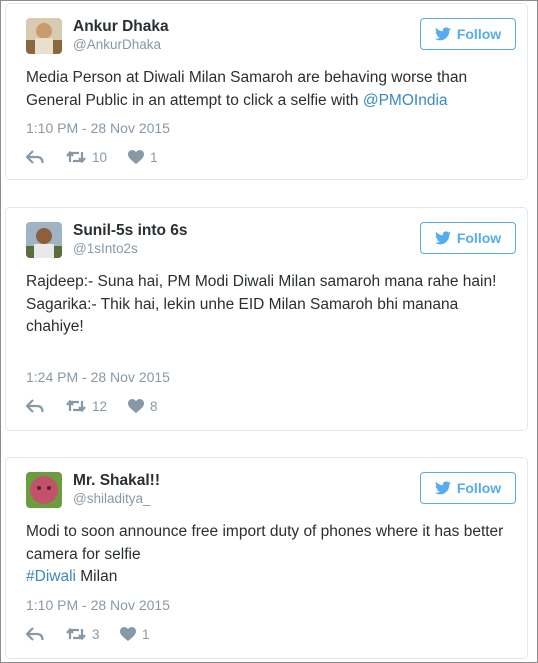 This screenshot has height=663, width=538. I want to click on mention-link: @PMOIndia, so click(405, 100).